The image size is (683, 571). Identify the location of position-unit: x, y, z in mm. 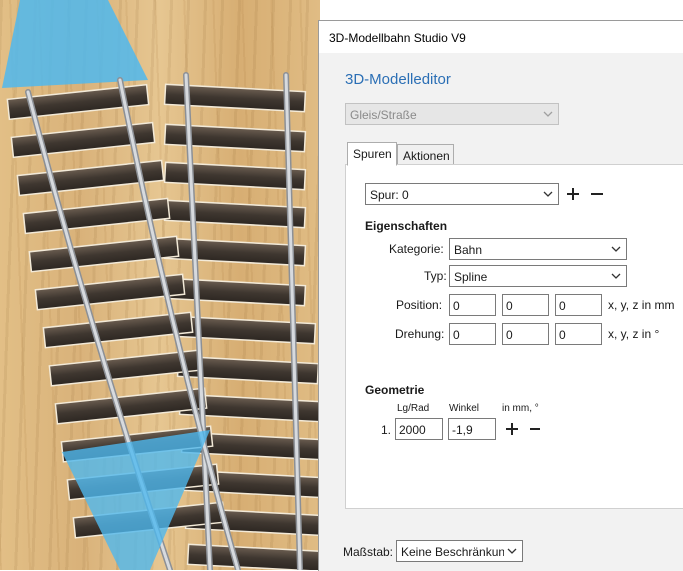
(641, 305).